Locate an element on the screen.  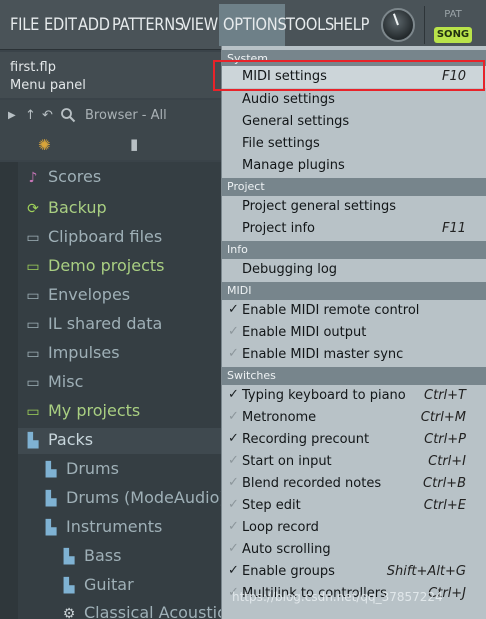
undo-icon: ↶ is located at coordinates (47, 115).